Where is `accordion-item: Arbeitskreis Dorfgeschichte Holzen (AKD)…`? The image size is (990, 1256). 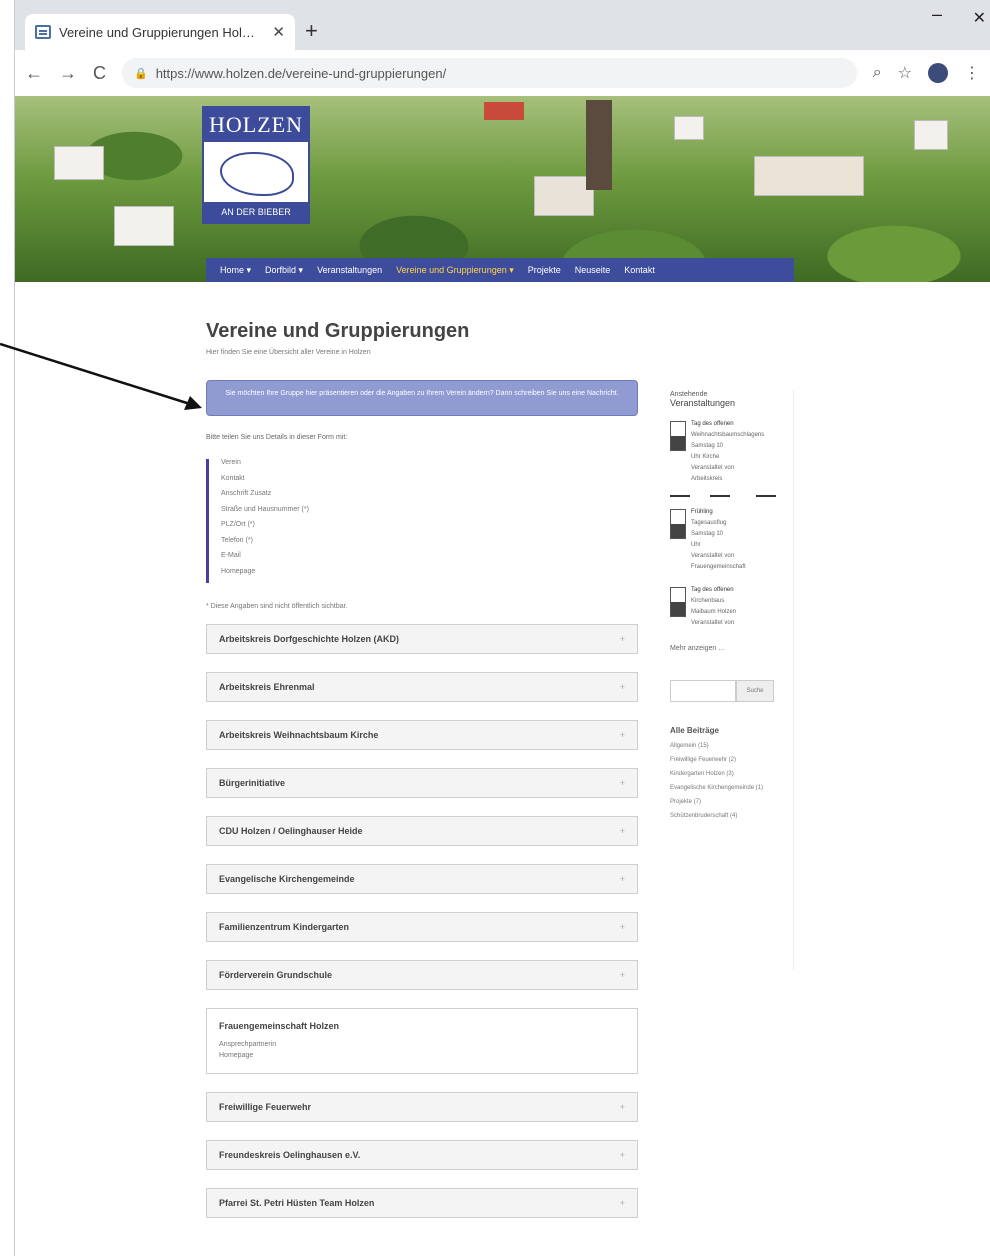
accordion-item: Arbeitskreis Dorfgeschichte Holzen (AKD)… is located at coordinates (422, 639).